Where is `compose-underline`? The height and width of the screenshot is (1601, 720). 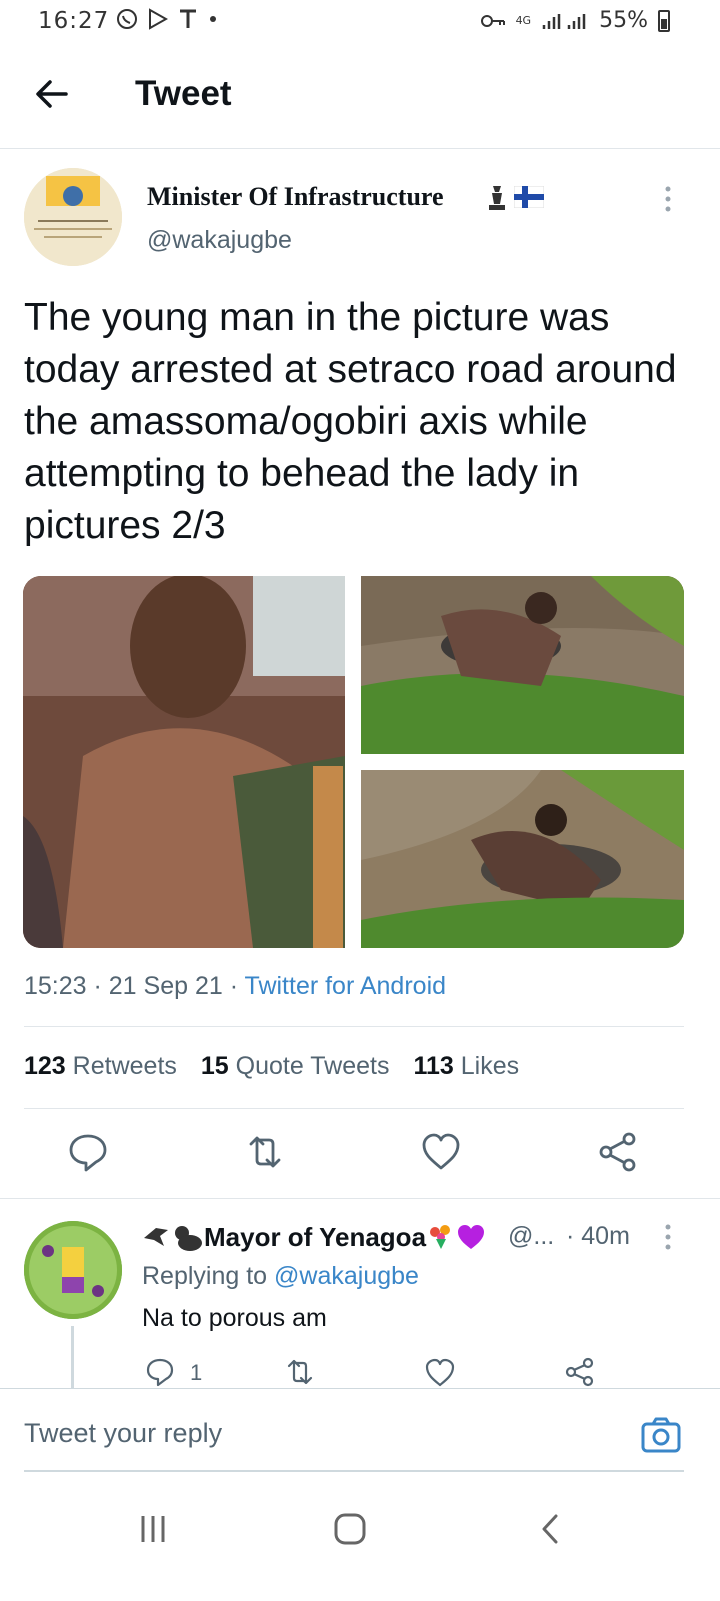
compose-underline is located at coordinates (354, 1471).